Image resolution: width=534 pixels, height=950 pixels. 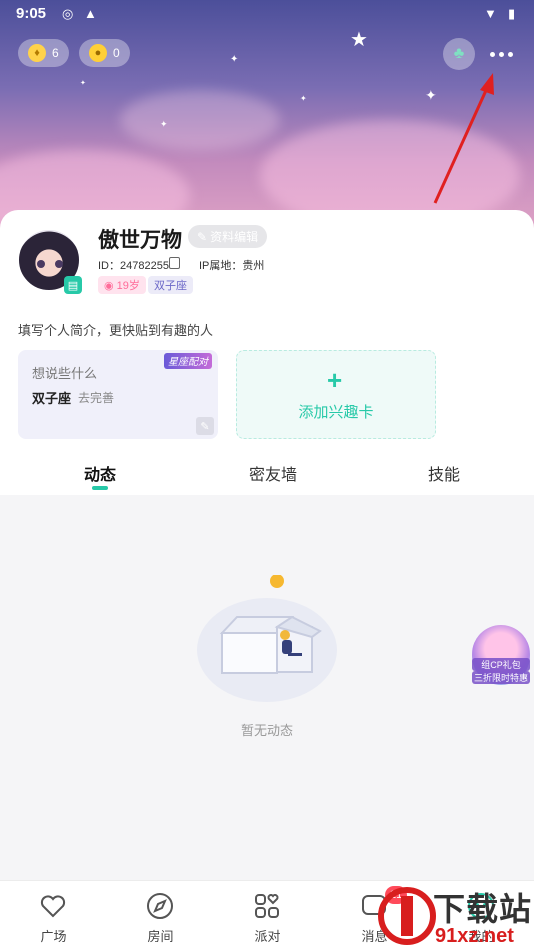 I want to click on empty-box-illustration, so click(x=267, y=638).